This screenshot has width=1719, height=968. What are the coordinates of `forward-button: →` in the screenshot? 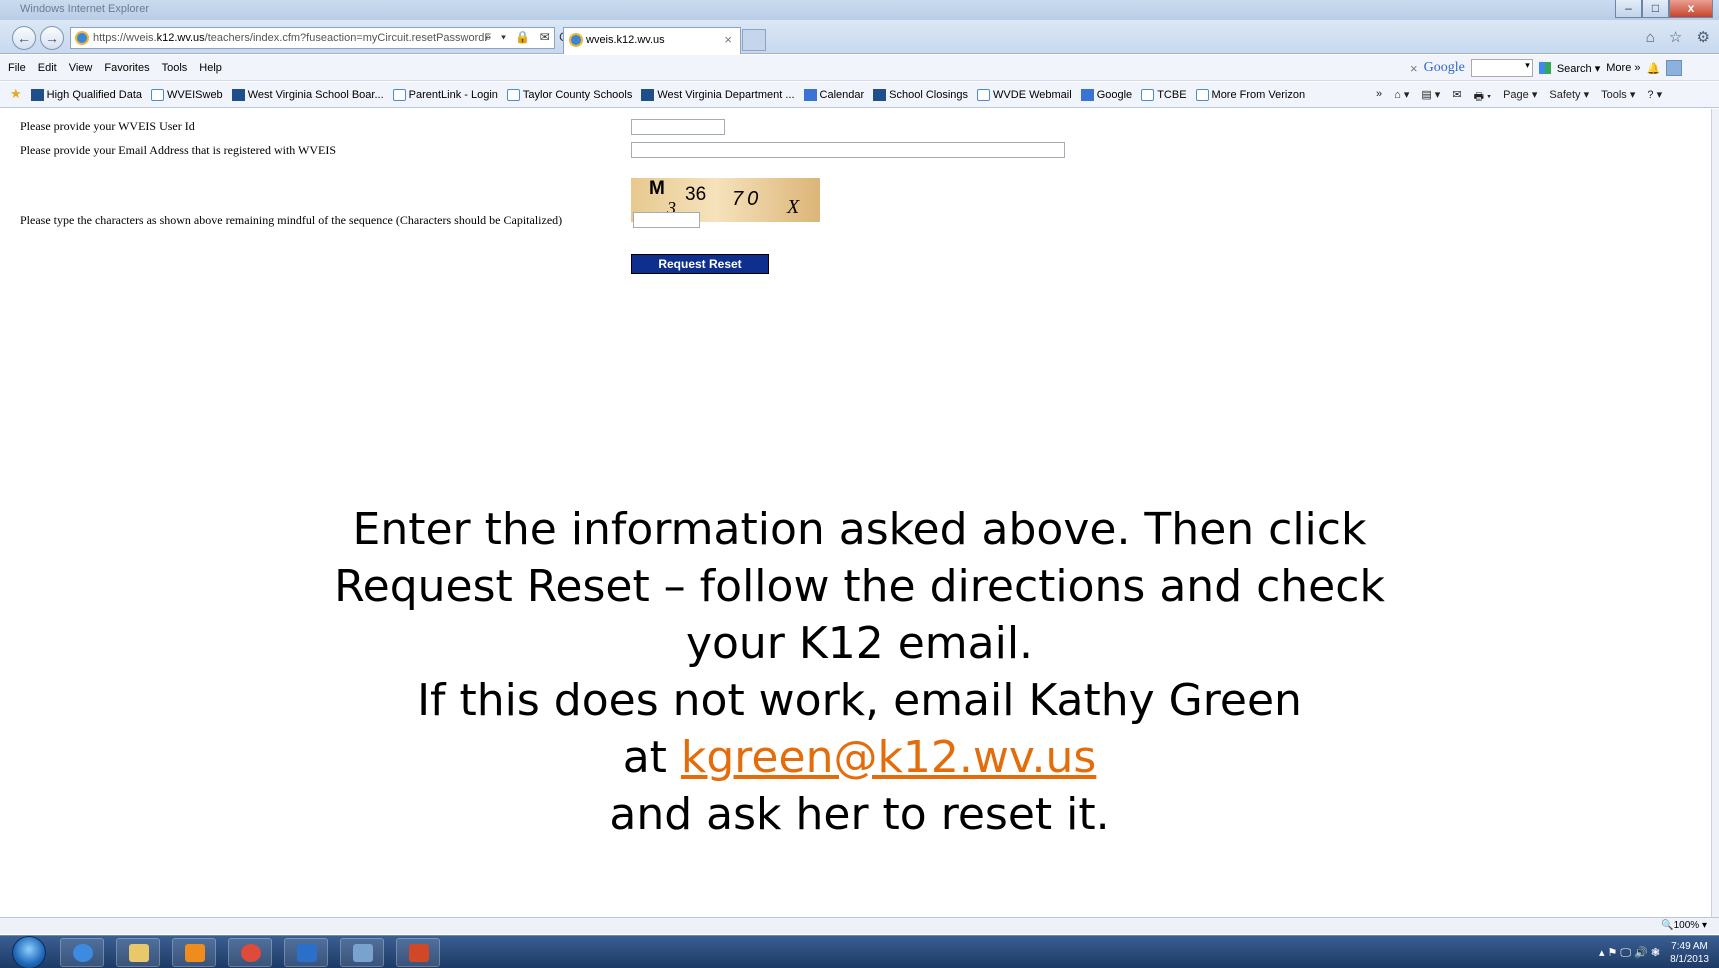 It's located at (52, 38).